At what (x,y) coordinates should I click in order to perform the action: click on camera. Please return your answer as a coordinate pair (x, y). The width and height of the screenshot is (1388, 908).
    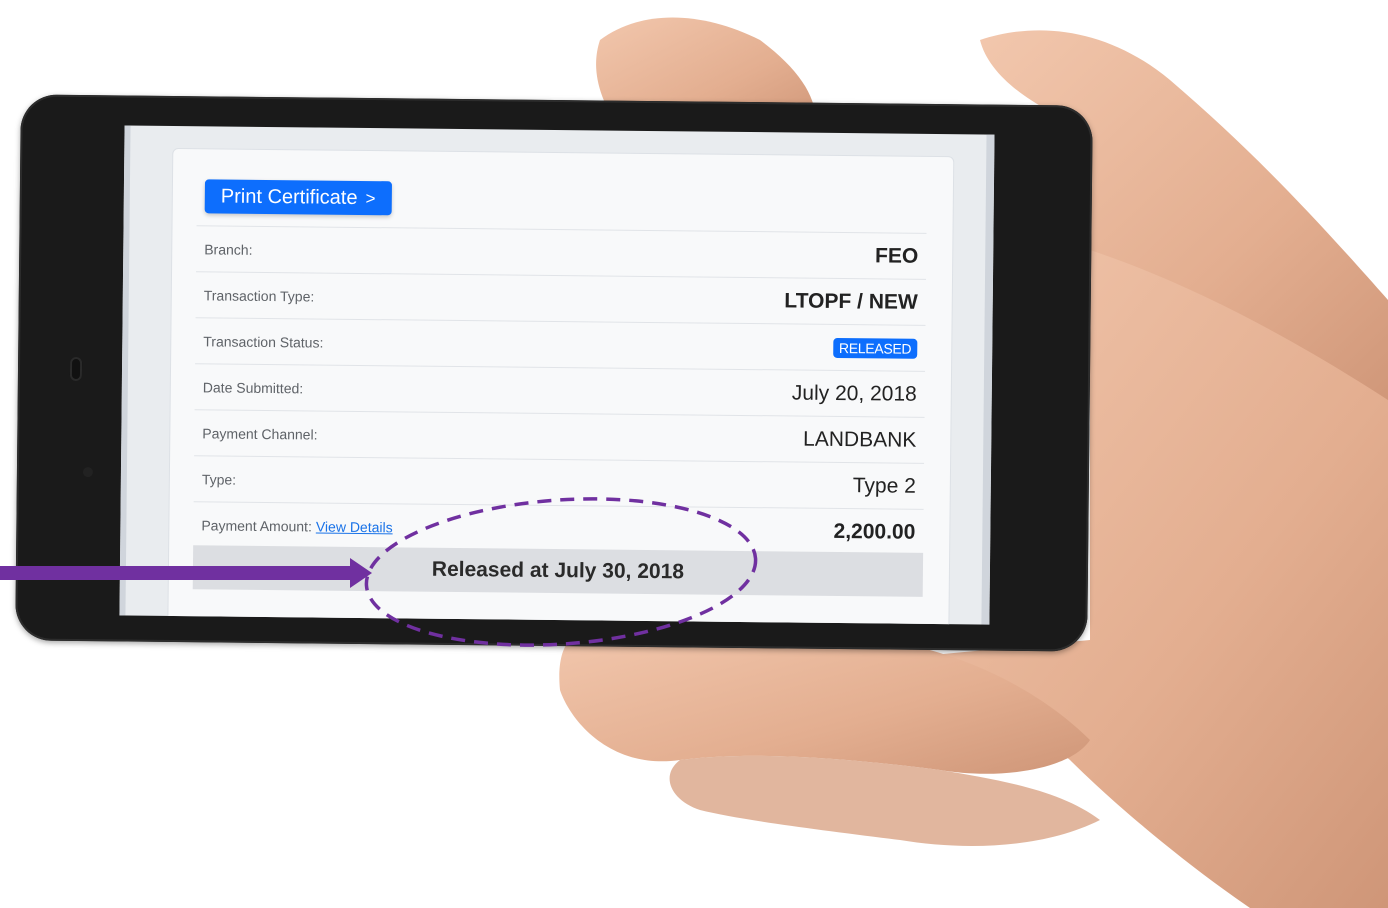
    Looking at the image, I should click on (87, 472).